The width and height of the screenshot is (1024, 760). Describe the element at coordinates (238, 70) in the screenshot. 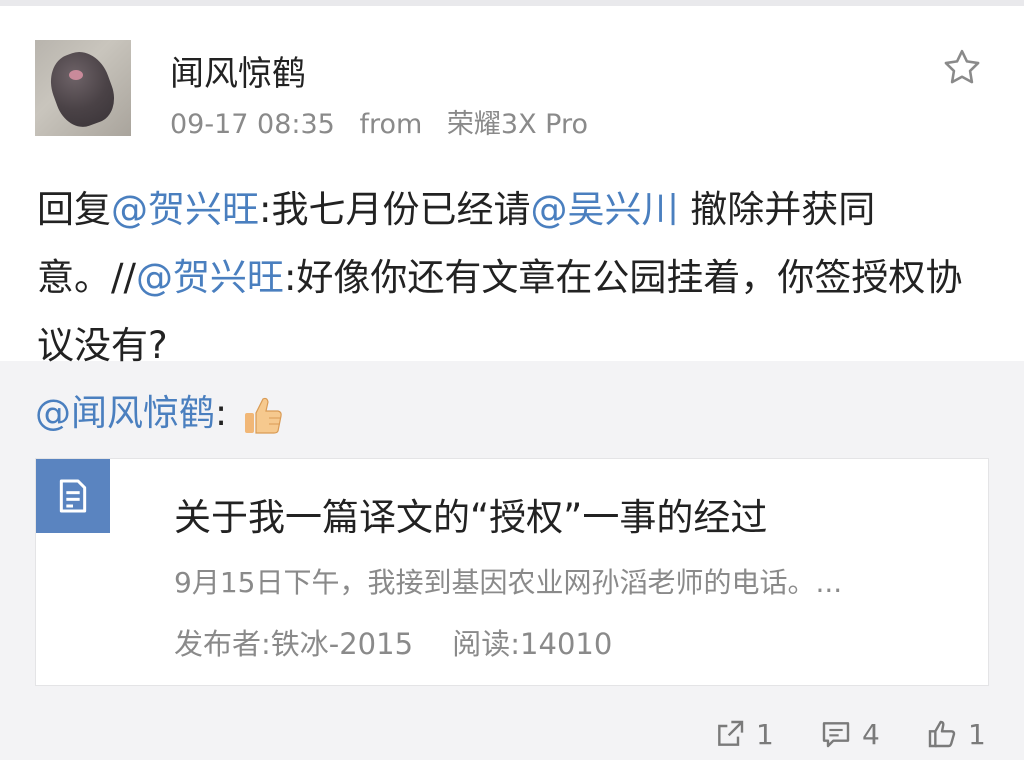

I see `username: 闻风惊鹤` at that location.